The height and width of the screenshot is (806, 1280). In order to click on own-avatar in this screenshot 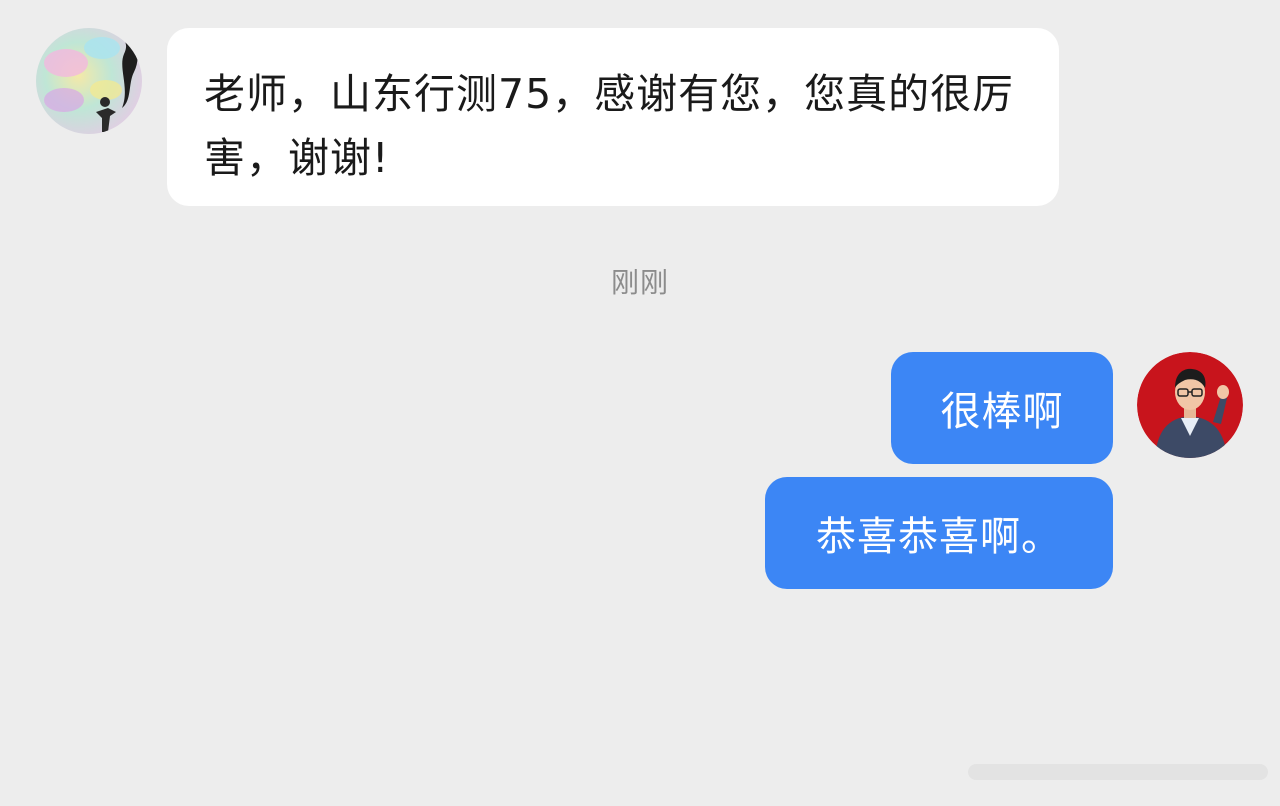, I will do `click(1190, 405)`.